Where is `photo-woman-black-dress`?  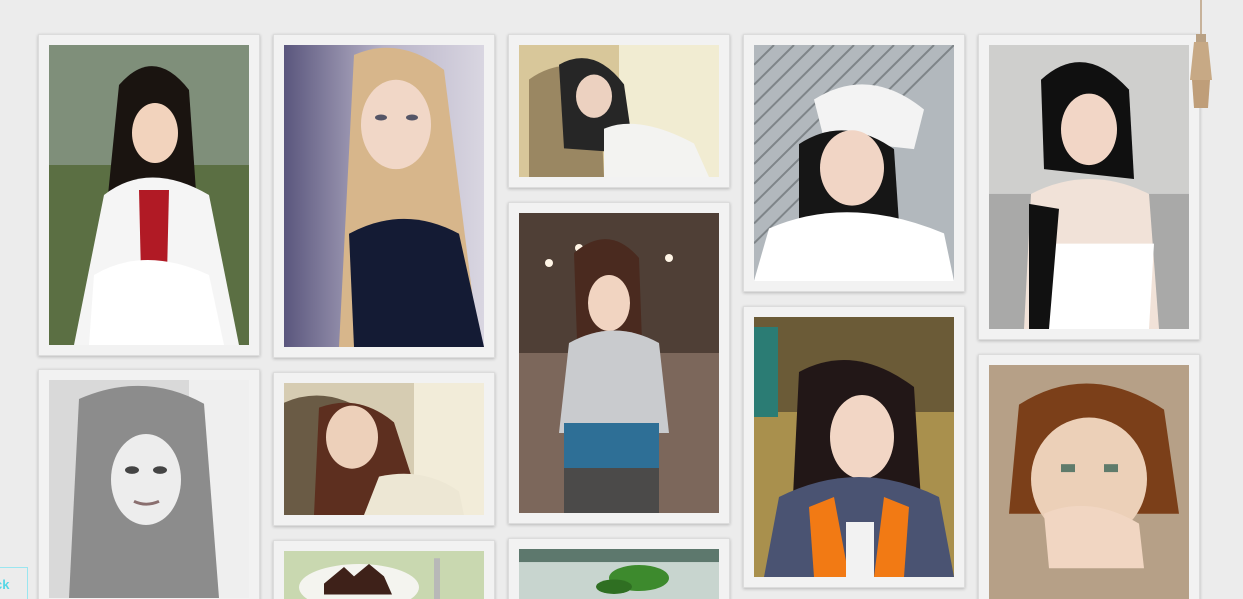 photo-woman-black-dress is located at coordinates (1089, 187).